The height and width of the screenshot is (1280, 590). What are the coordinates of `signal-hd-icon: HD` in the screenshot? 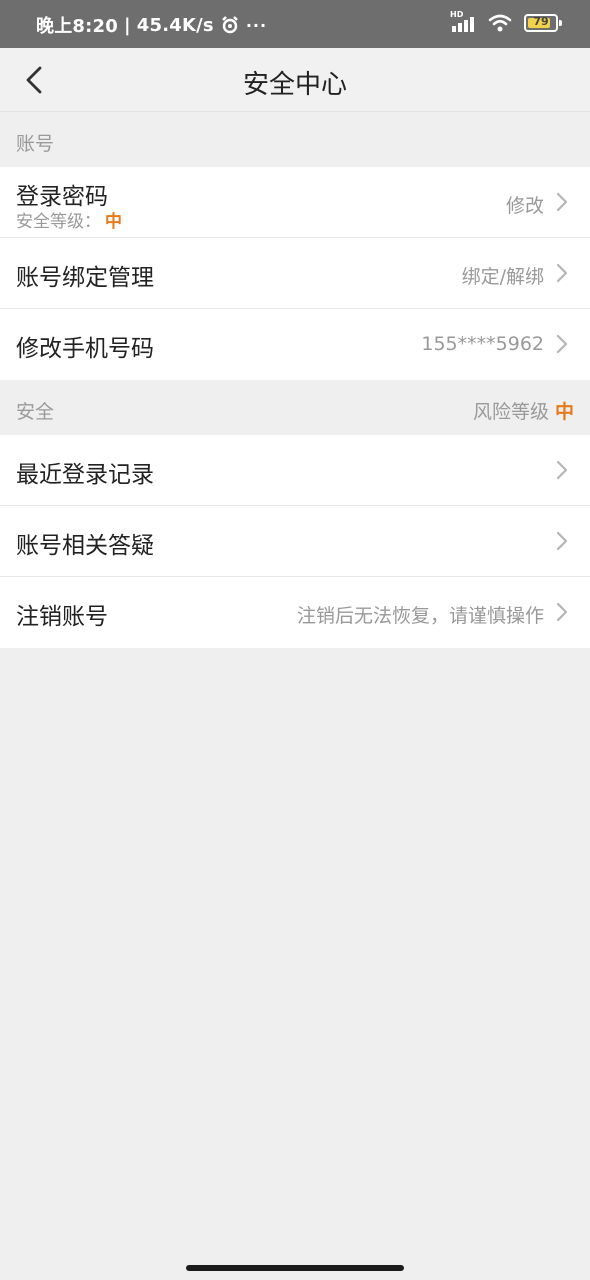 It's located at (463, 22).